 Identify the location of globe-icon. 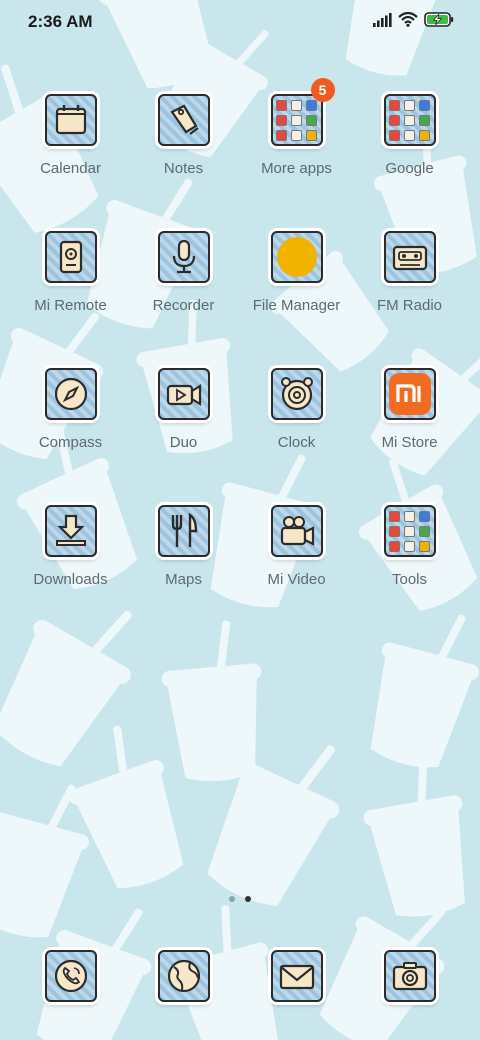
(184, 976).